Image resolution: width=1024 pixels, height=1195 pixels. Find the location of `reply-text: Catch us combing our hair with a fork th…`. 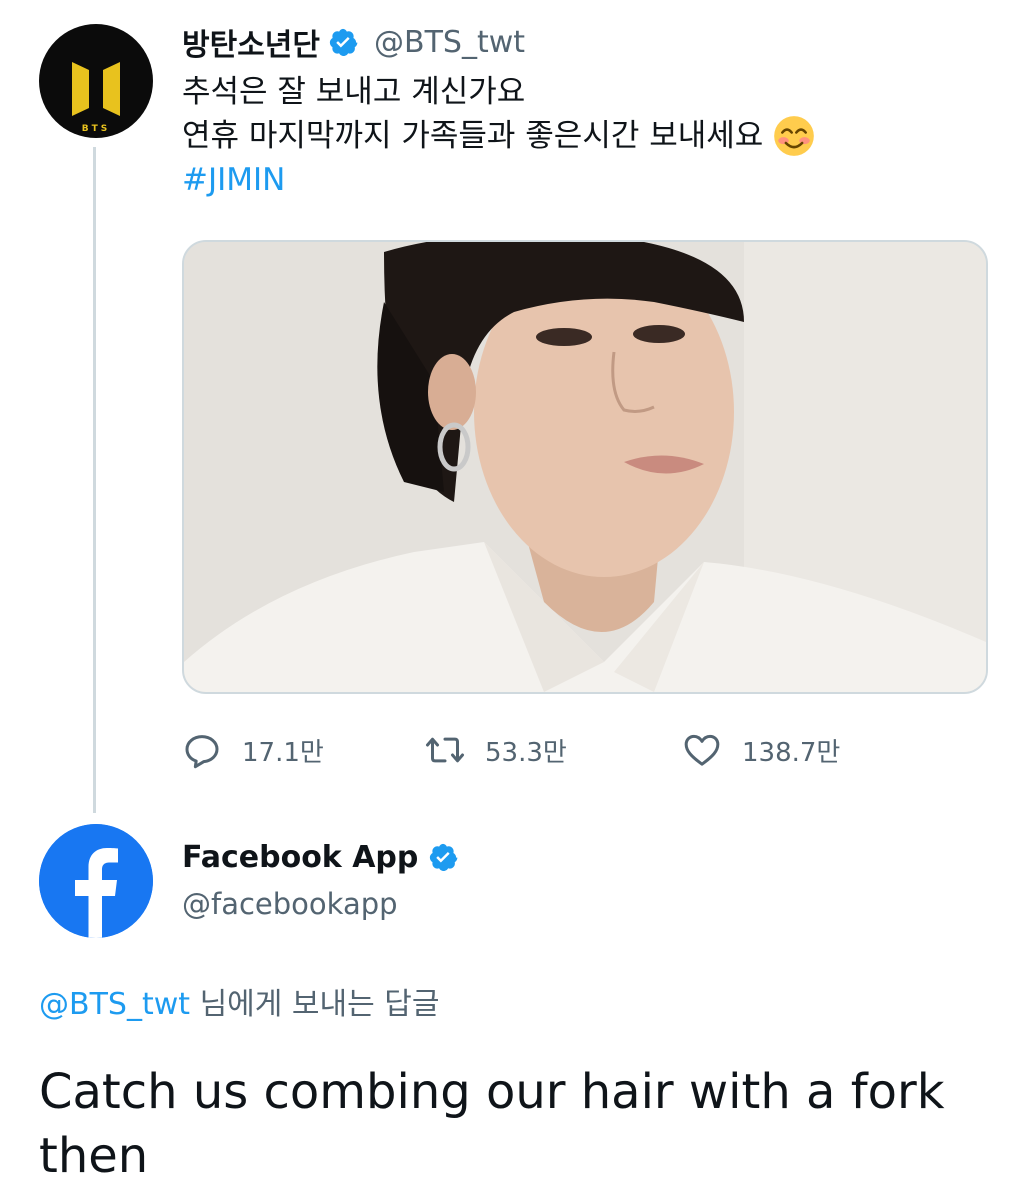

reply-text: Catch us combing our hair with a fork th… is located at coordinates (492, 1124).